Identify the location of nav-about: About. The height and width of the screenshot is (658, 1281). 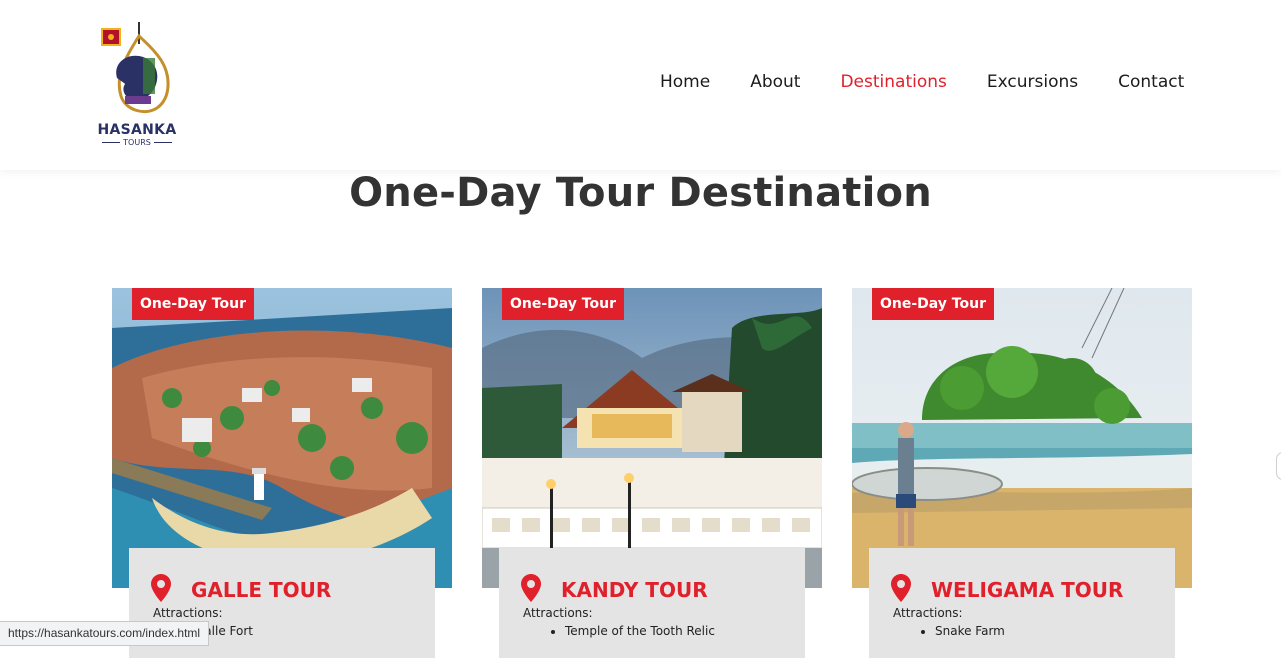
(775, 82).